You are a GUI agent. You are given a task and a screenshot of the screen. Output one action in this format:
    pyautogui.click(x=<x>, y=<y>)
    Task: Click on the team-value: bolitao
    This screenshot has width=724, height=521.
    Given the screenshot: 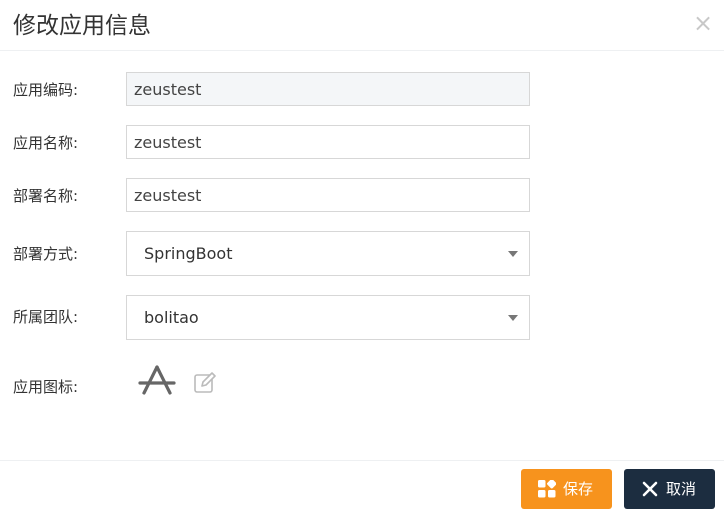 What is the action you would take?
    pyautogui.click(x=171, y=317)
    